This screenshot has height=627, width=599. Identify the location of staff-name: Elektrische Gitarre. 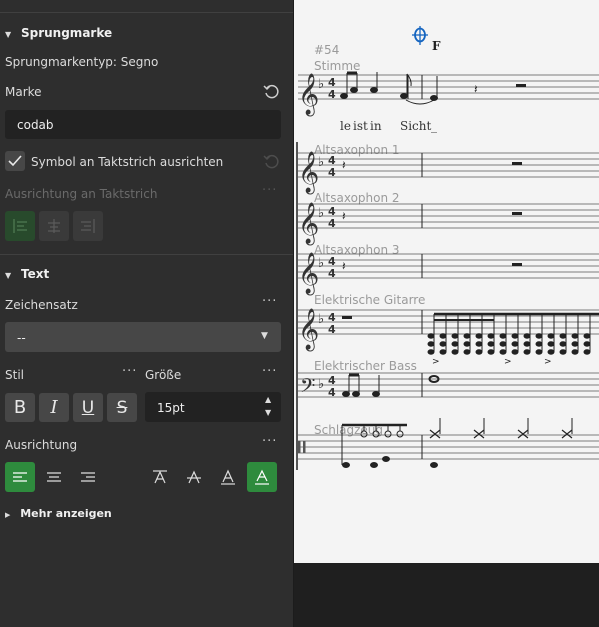
(369, 300).